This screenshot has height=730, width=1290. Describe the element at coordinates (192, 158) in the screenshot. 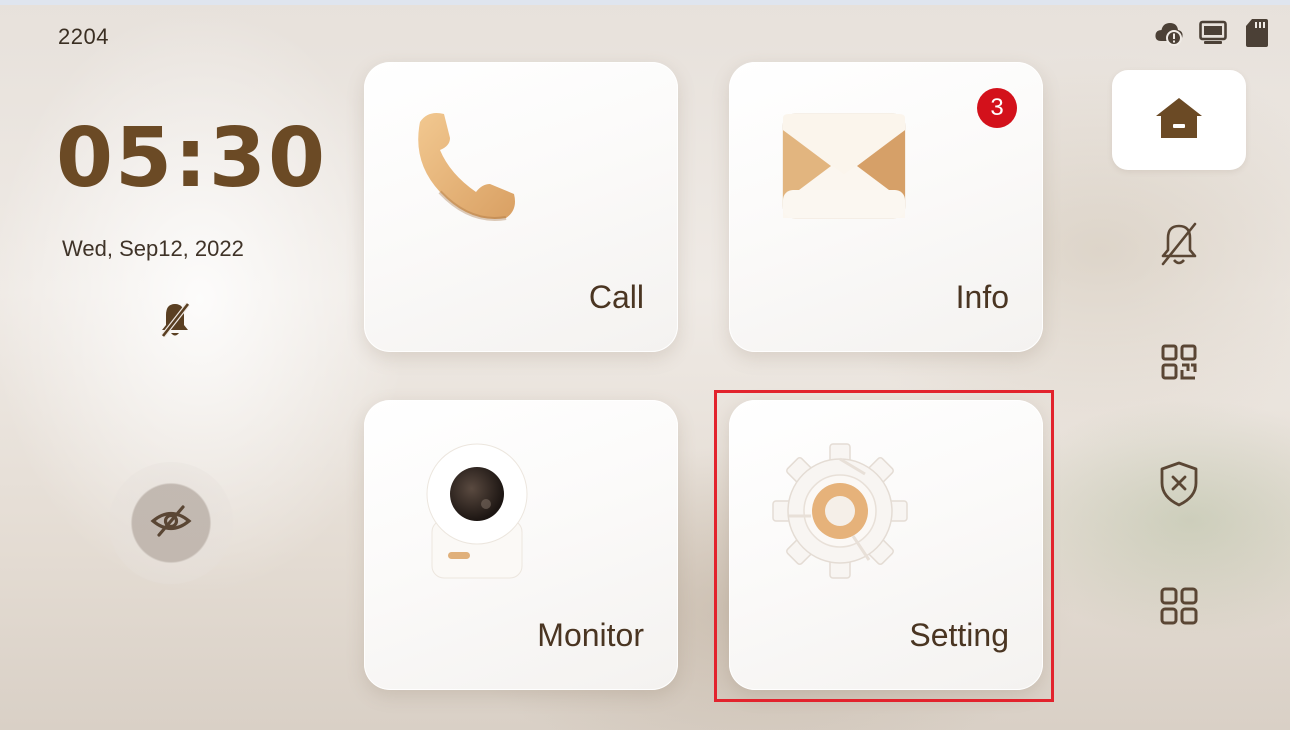

I see `clock-time: 05:30` at that location.